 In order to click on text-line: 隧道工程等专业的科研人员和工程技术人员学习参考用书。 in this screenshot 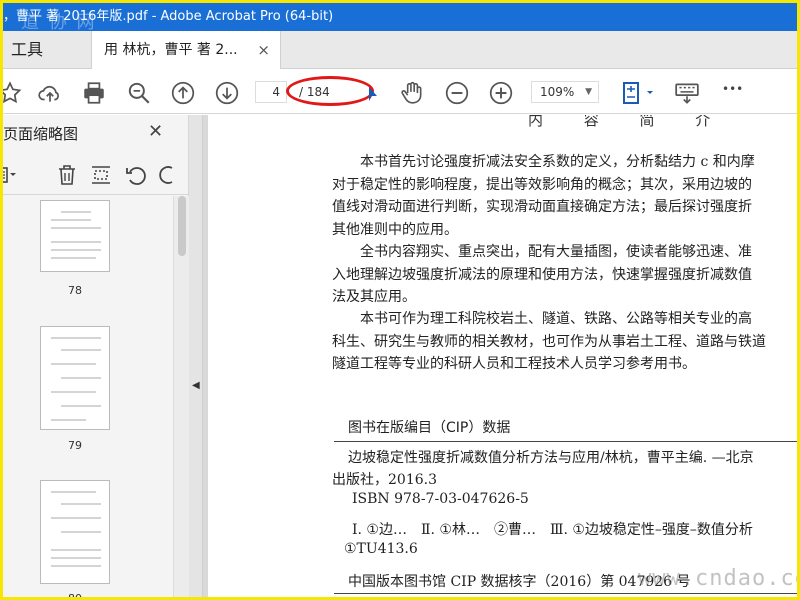, I will do `click(514, 364)`.